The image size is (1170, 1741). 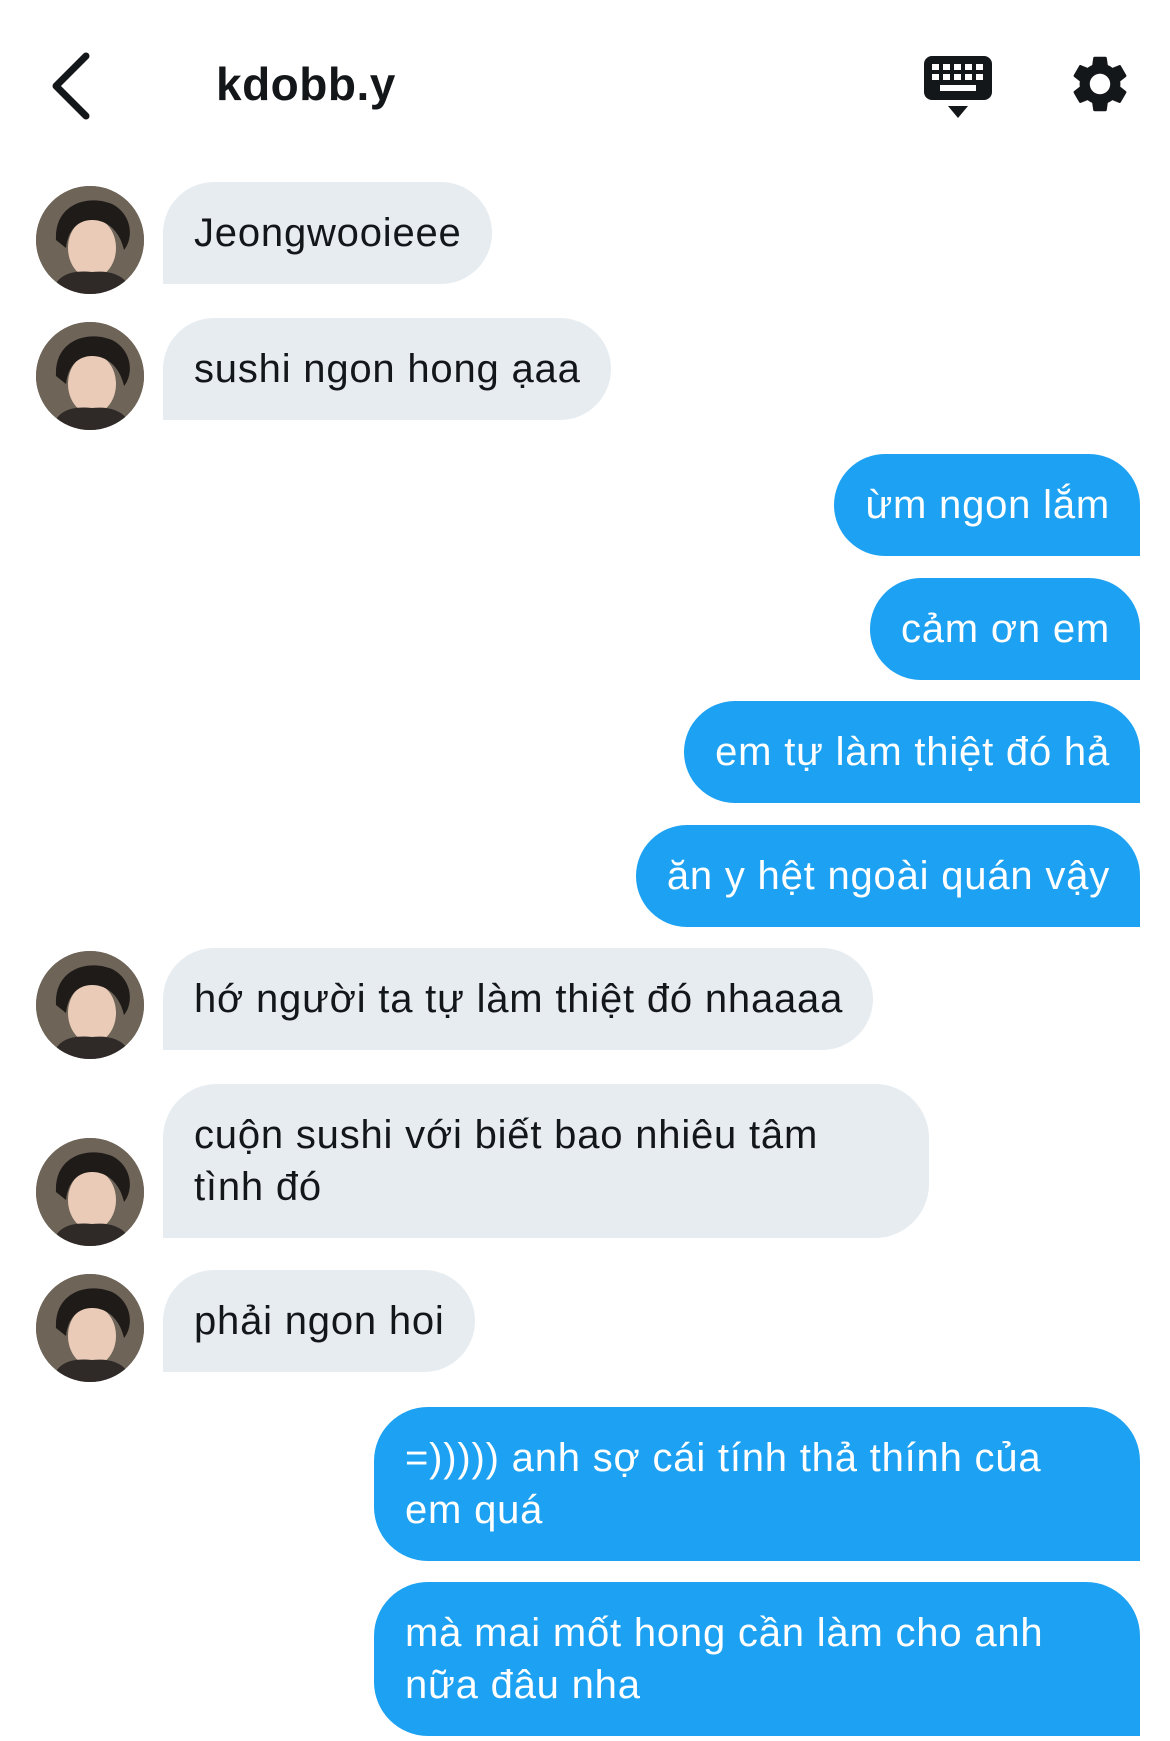 I want to click on message-bubble-incoming: phải ngon hoi, so click(x=319, y=1321).